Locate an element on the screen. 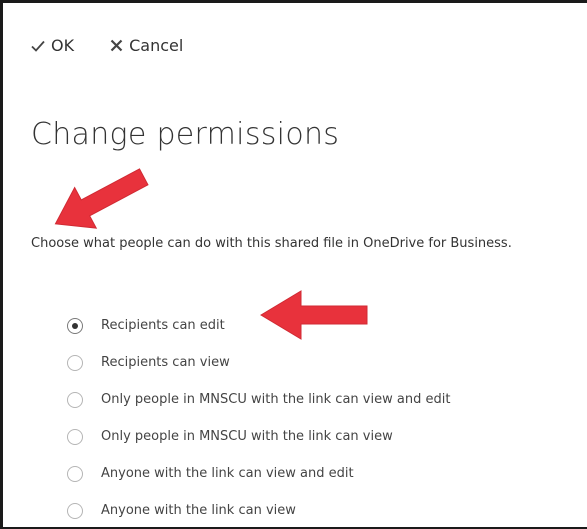  cancel-label: Cancel is located at coordinates (156, 45).